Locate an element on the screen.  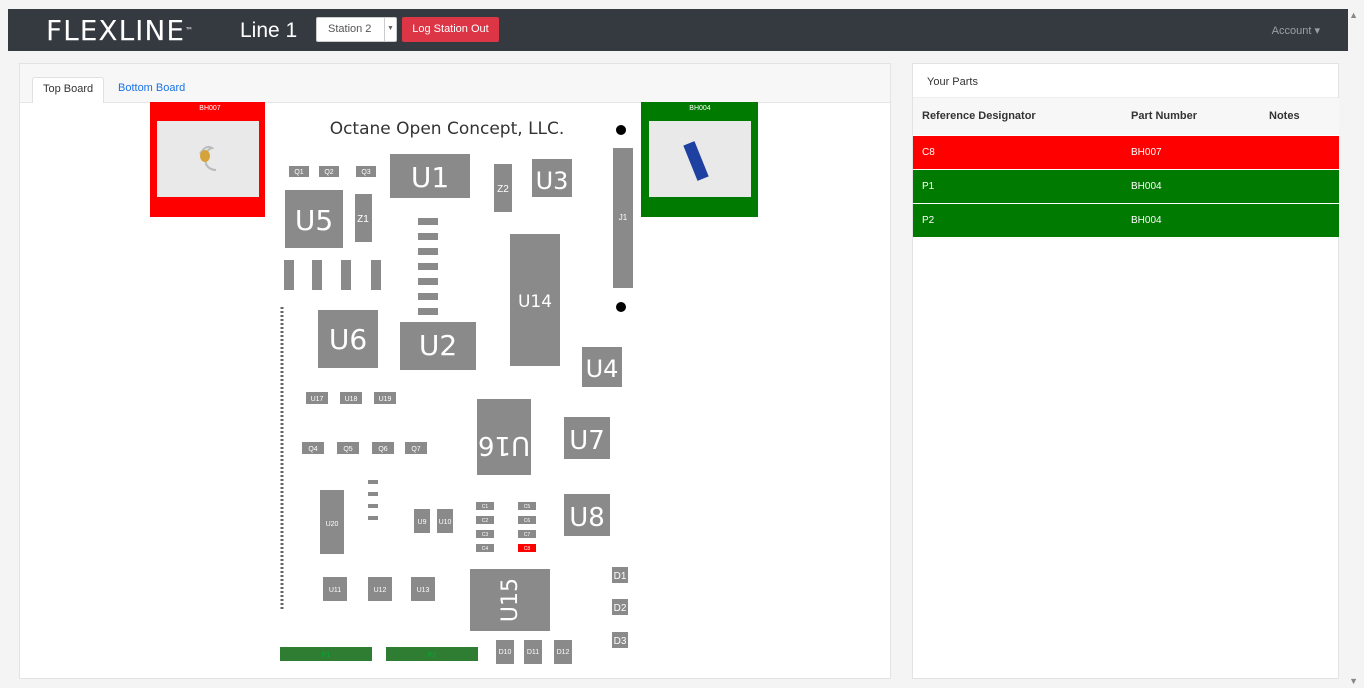
callout-green-label: BH004 is located at coordinates (700, 108).